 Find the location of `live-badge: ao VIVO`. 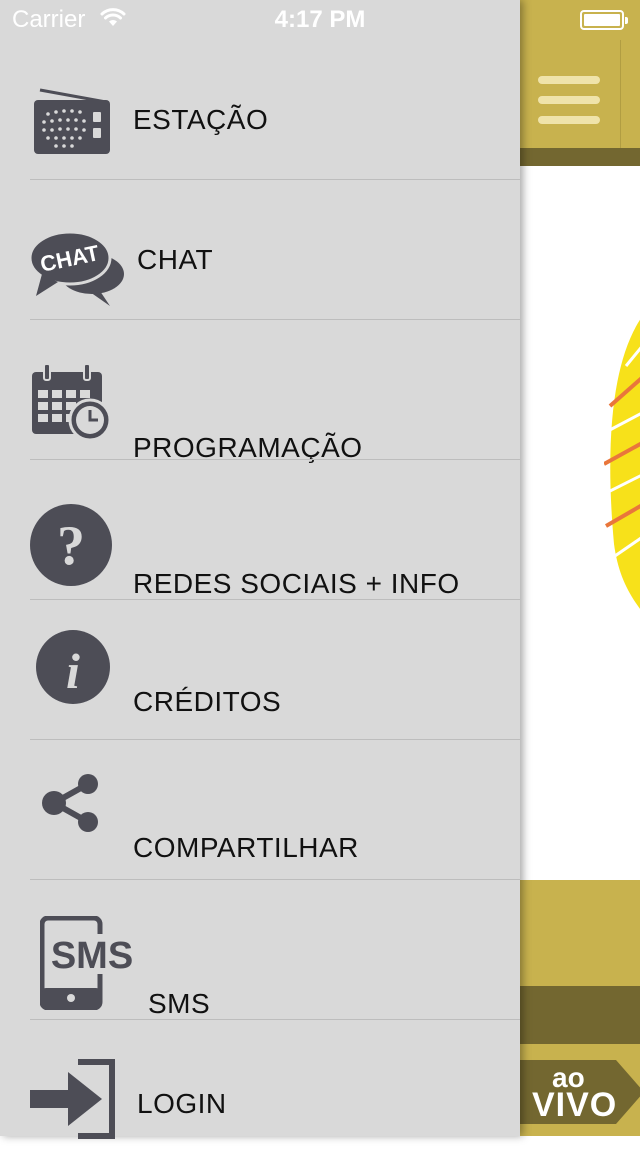

live-badge: ao VIVO is located at coordinates (580, 1092).